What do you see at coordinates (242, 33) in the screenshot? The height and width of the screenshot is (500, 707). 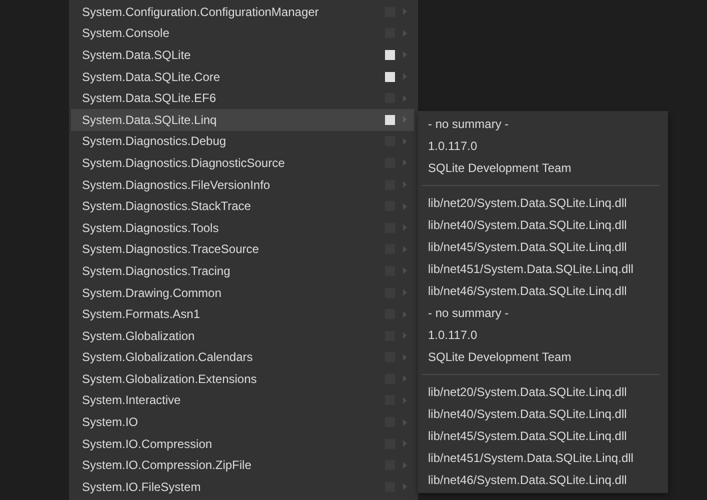 I see `menu-item: System.Console` at bounding box center [242, 33].